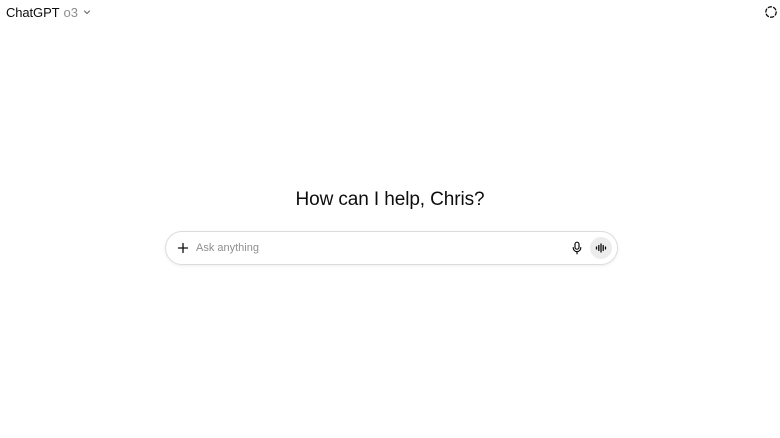  I want to click on greeting-heading: How can I help, Chris?, so click(390, 199).